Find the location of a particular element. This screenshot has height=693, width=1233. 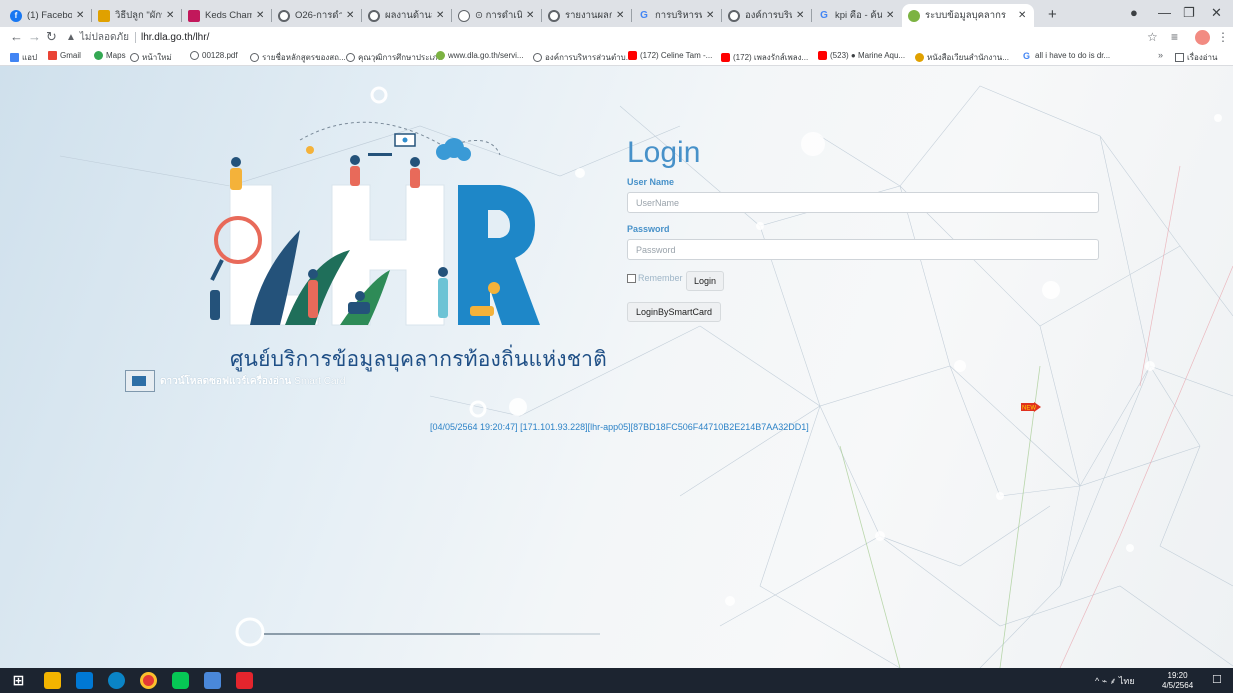

bookmark-gmail: Gmail is located at coordinates (64, 55).